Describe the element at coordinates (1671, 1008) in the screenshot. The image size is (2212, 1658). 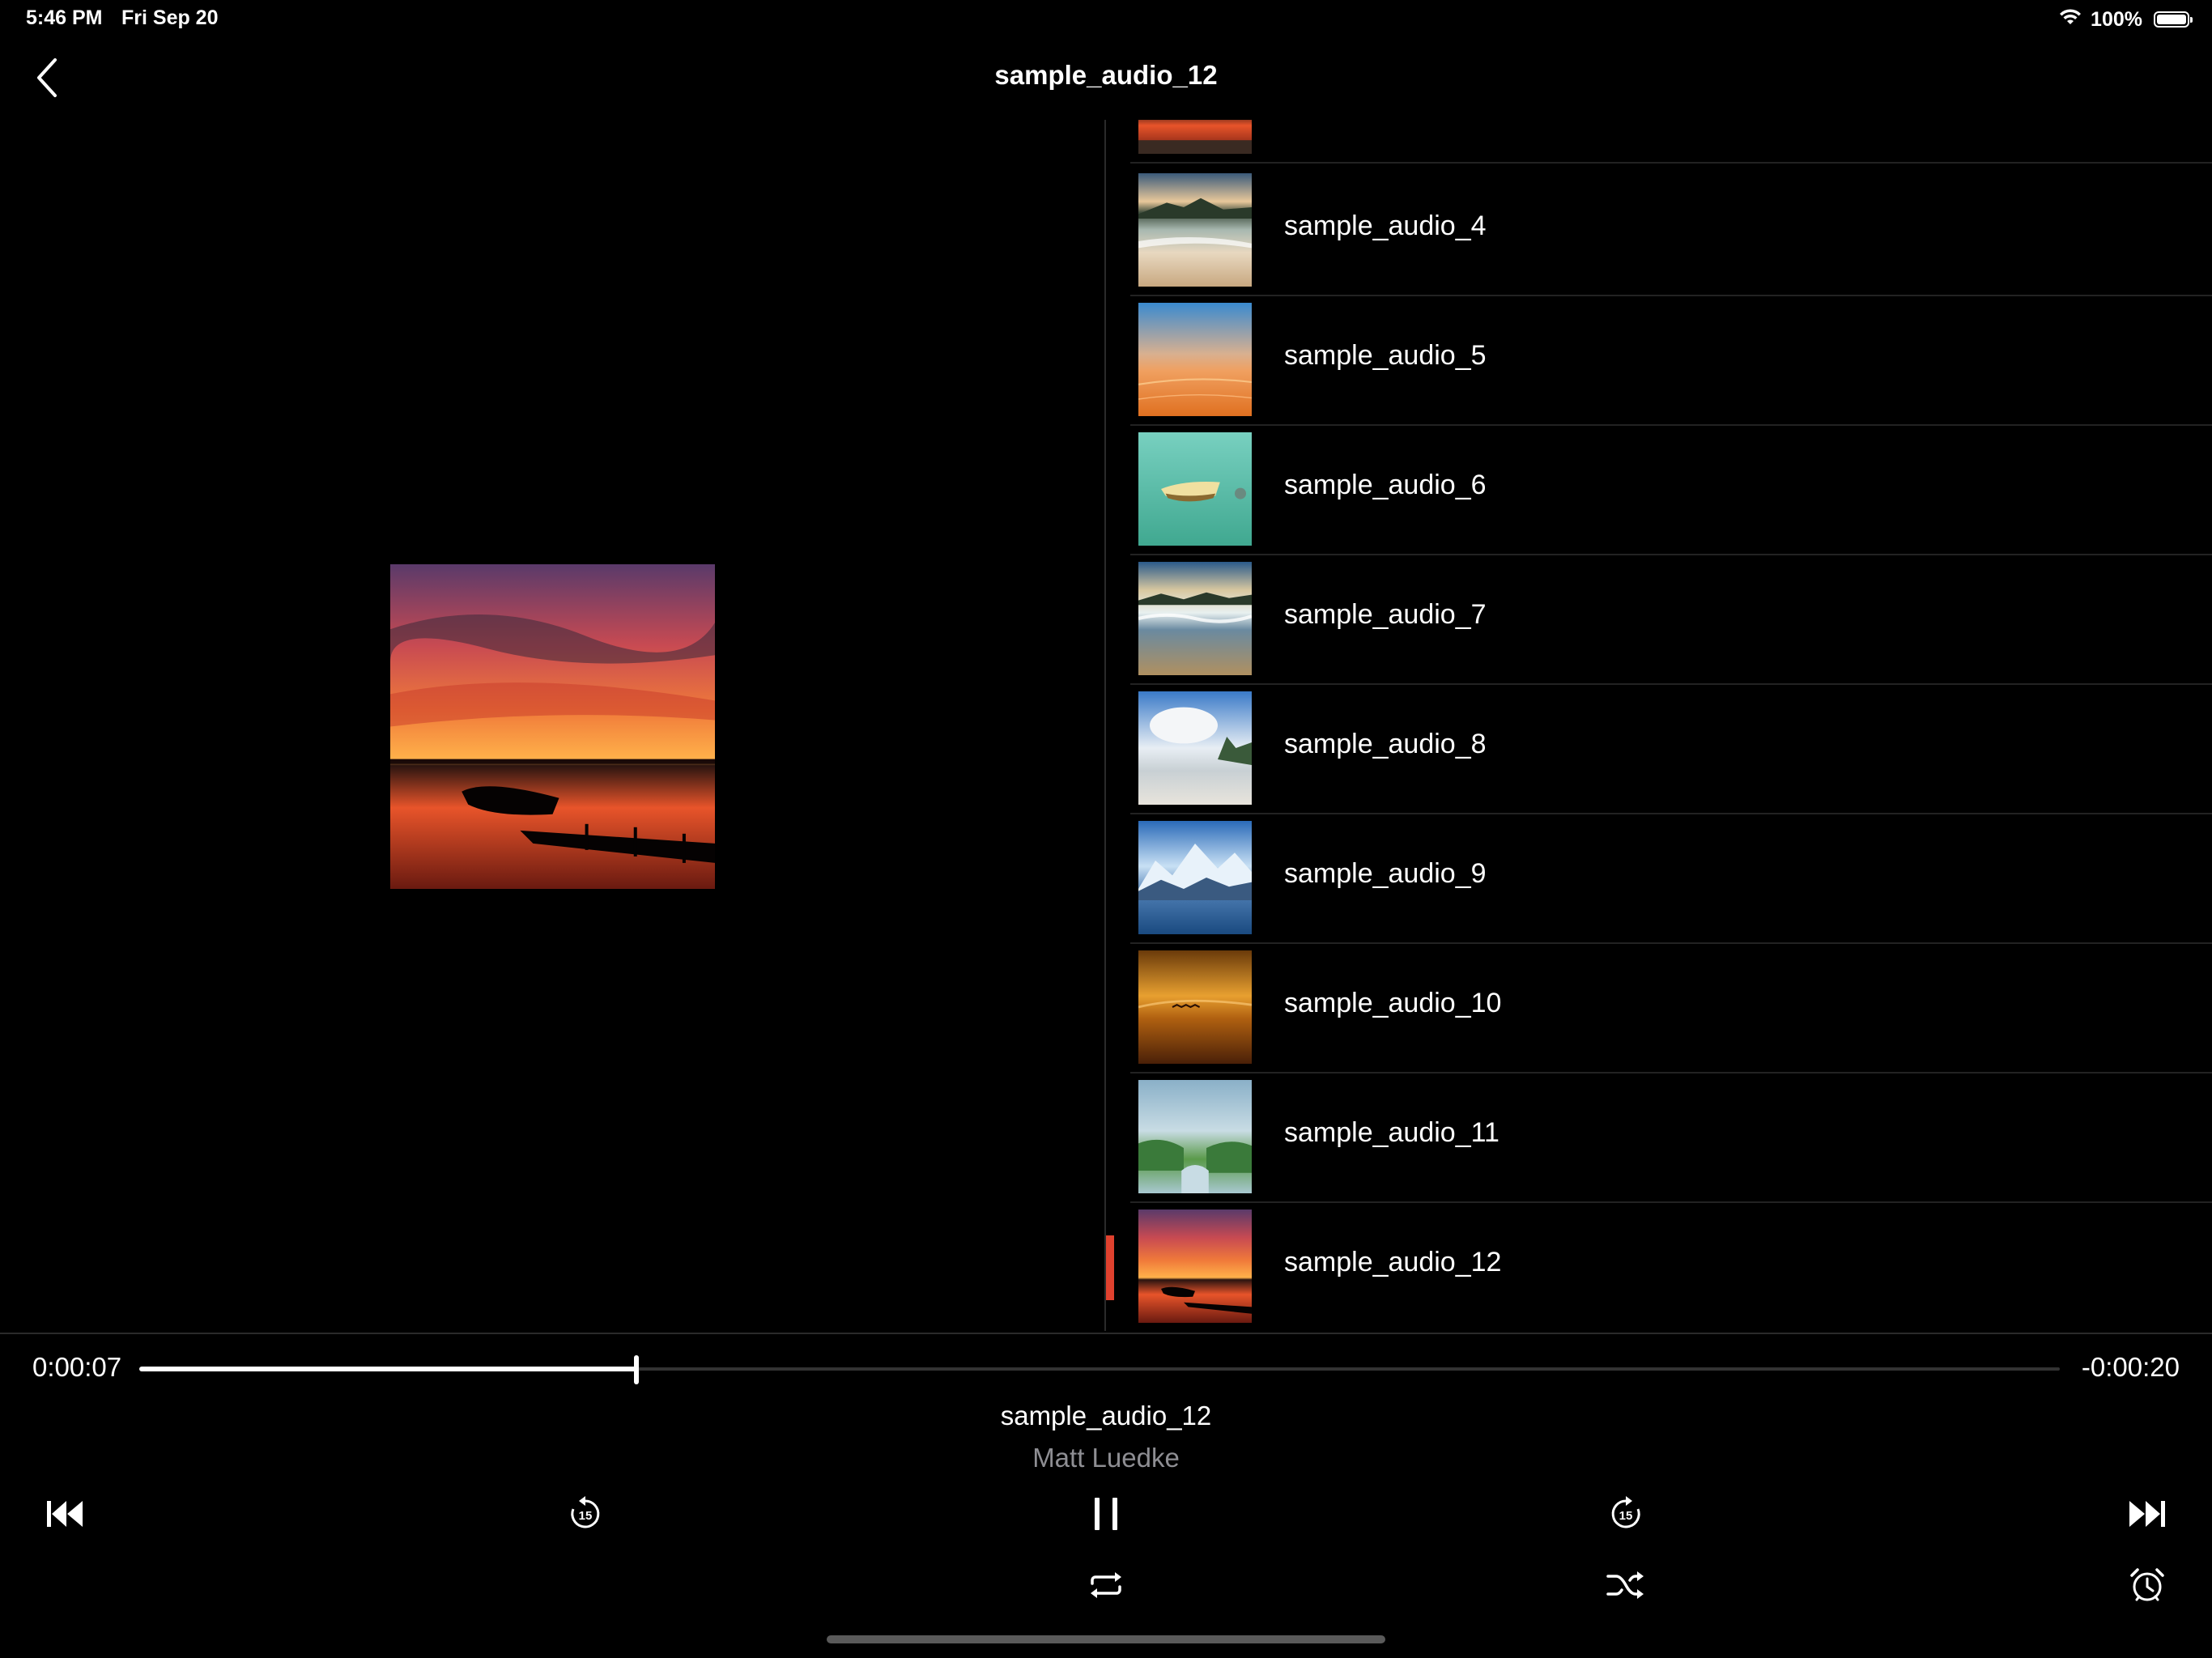
I see `list-item: sample_audio_10` at that location.